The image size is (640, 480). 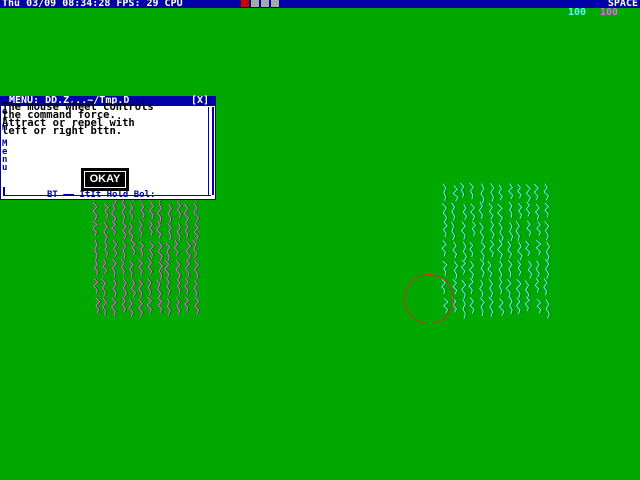 I want to click on okay-button: OKAY, so click(x=105, y=179).